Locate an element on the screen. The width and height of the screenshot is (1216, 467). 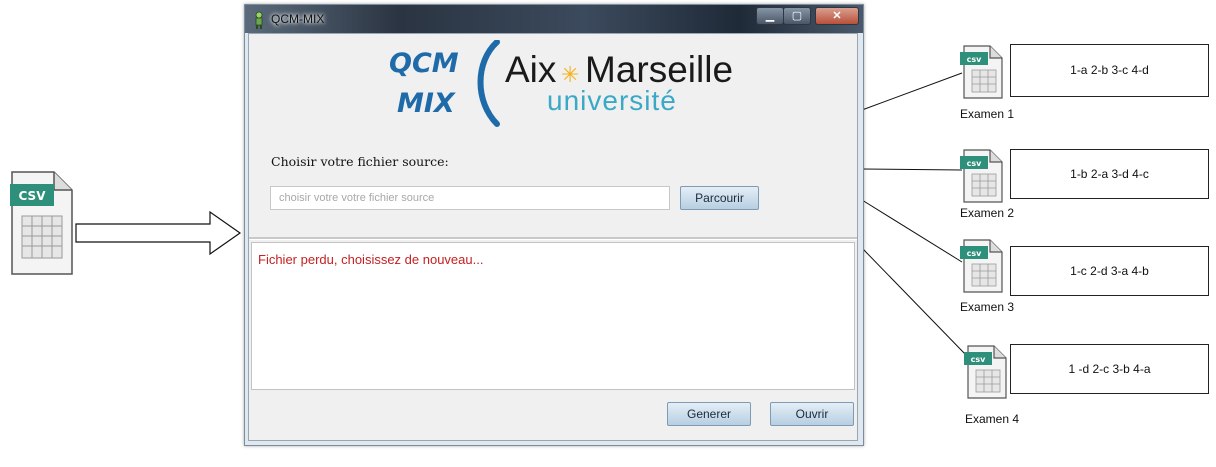
logo-aix: Aix is located at coordinates (531, 69).